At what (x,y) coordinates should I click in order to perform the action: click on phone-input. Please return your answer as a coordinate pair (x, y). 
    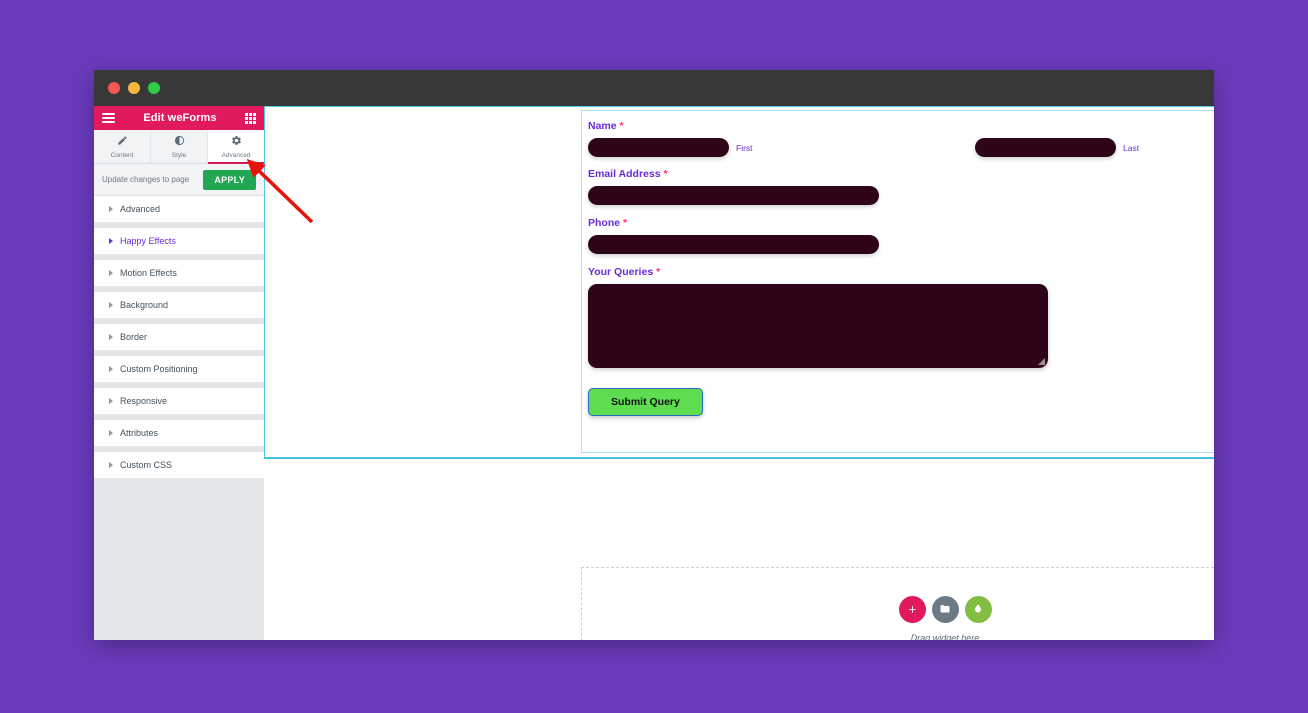
    Looking at the image, I should click on (733, 244).